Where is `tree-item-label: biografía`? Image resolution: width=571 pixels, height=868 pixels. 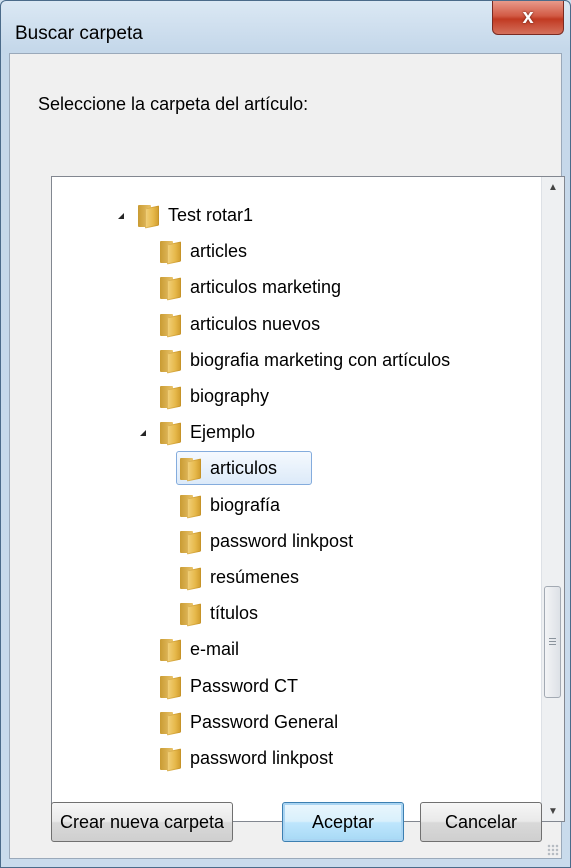
tree-item-label: biografía is located at coordinates (245, 504).